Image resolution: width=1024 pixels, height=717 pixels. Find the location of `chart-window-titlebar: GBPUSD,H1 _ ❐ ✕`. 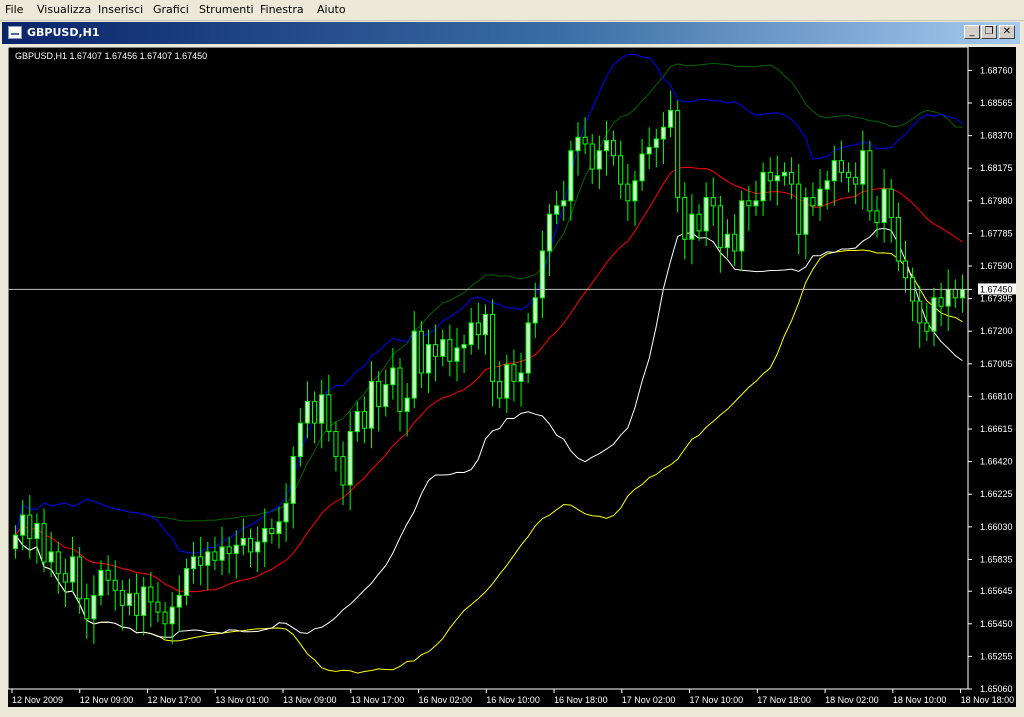

chart-window-titlebar: GBPUSD,H1 _ ❐ ✕ is located at coordinates (511, 33).